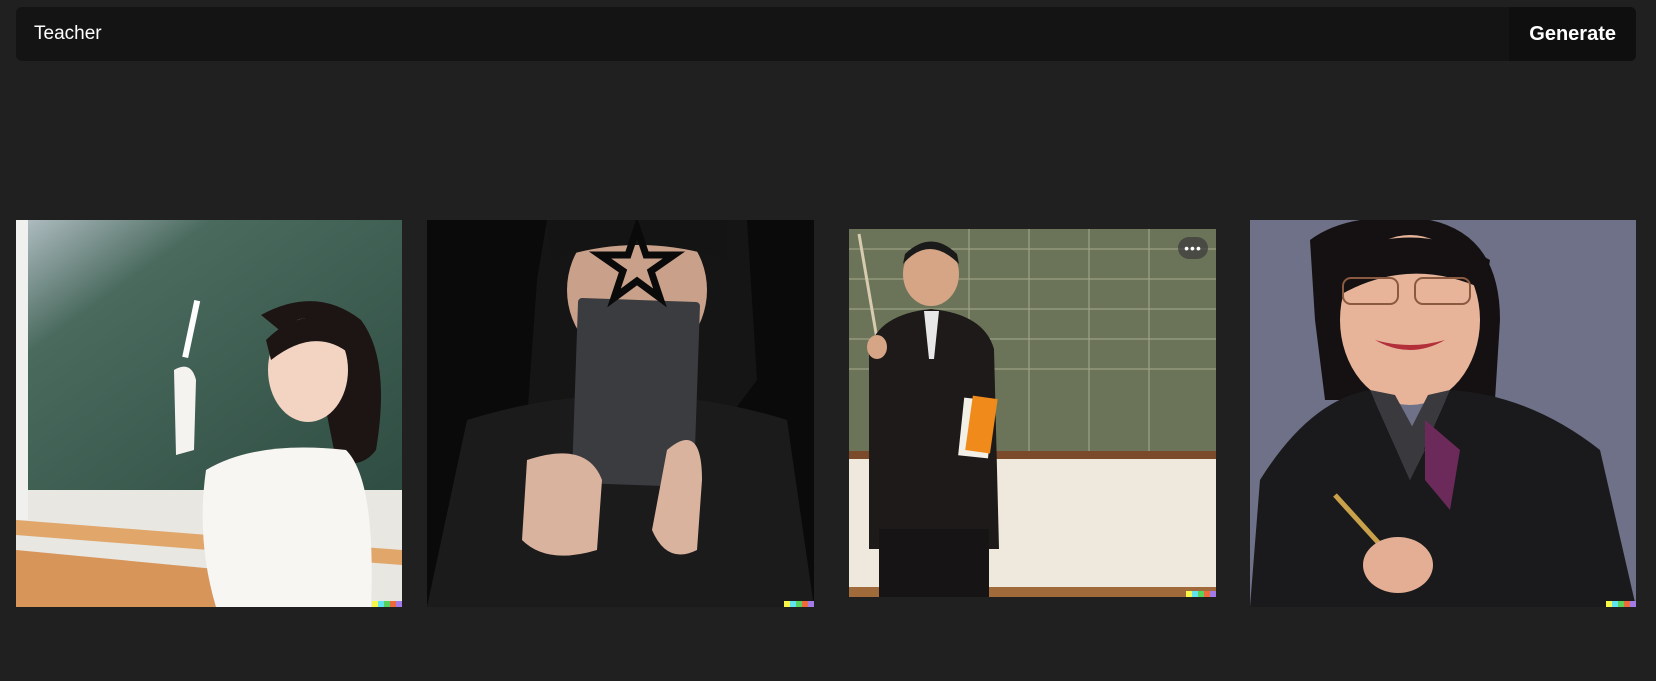 The height and width of the screenshot is (681, 1656). I want to click on prompt-input, so click(763, 34).